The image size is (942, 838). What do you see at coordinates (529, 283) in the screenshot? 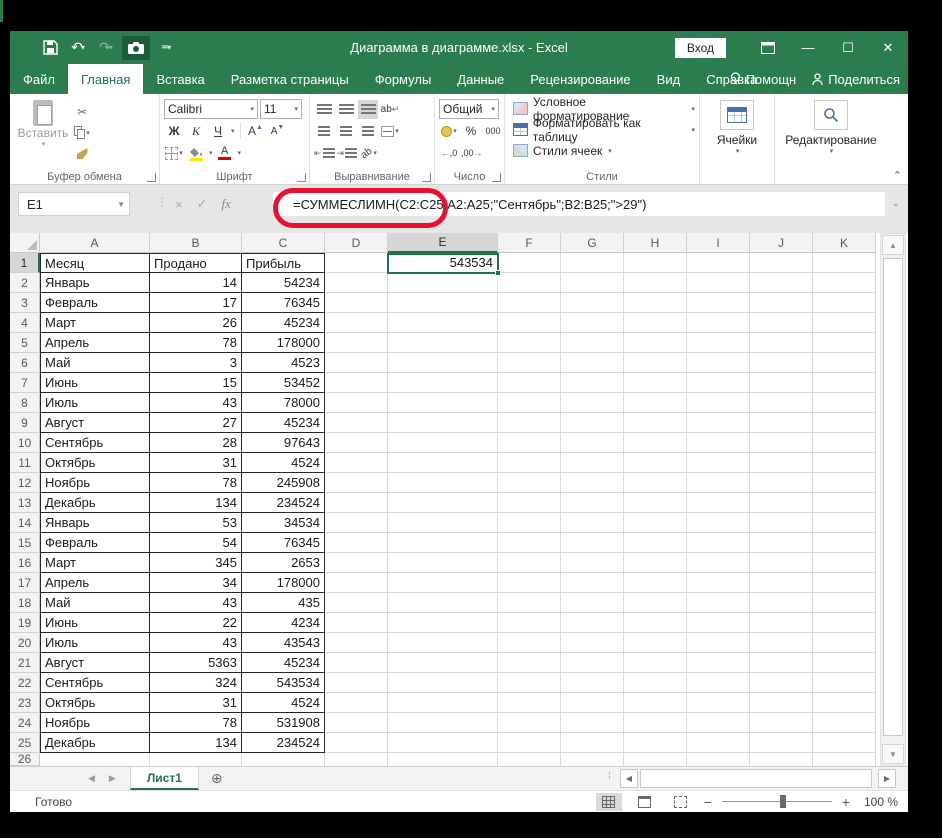
I see `cell-F2` at bounding box center [529, 283].